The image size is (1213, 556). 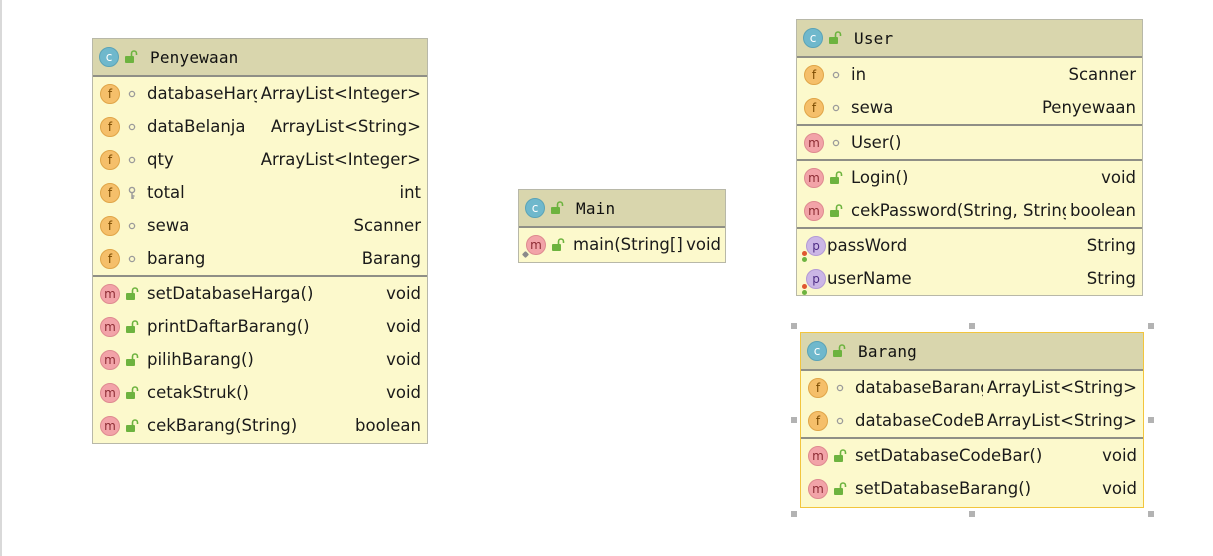 I want to click on method-row: m setDatabaseHarga() void, so click(x=260, y=293).